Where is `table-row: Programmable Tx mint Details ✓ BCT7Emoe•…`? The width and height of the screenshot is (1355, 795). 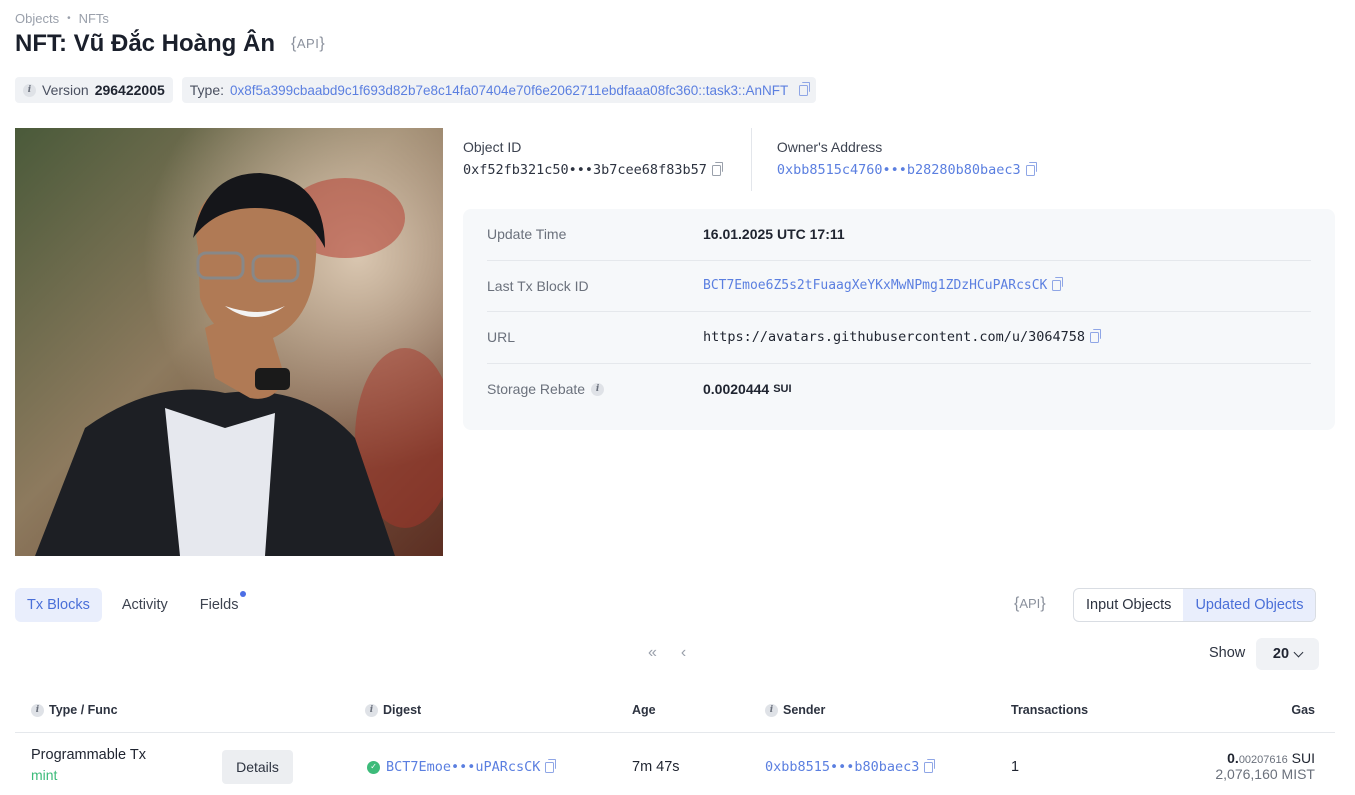 table-row: Programmable Tx mint Details ✓ BCT7Emoe•… is located at coordinates (675, 764).